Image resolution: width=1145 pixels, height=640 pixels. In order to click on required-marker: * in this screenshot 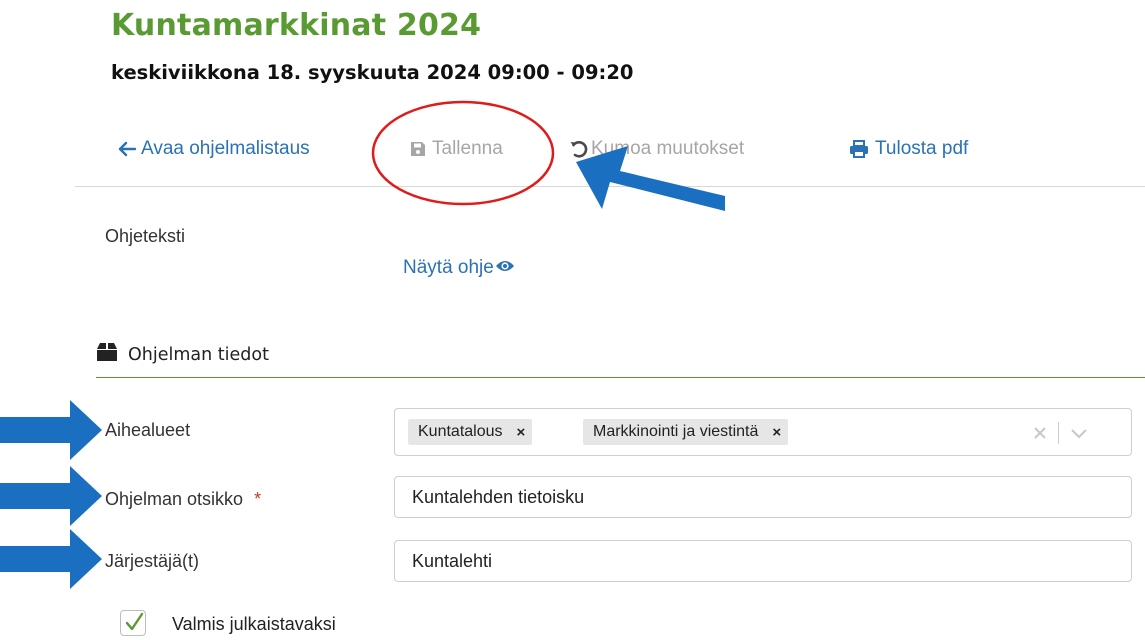, I will do `click(258, 499)`.